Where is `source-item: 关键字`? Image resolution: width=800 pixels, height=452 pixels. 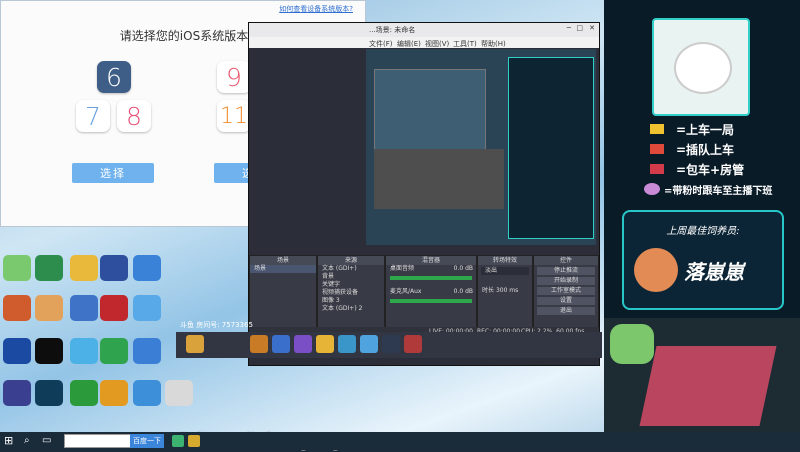
source-item: 关键字 is located at coordinates (351, 285).